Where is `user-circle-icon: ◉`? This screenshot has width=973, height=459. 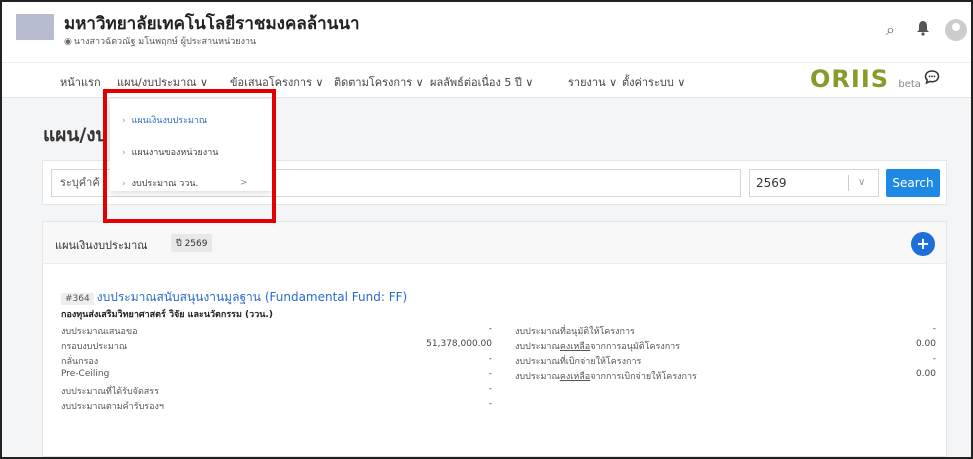
user-circle-icon: ◉ is located at coordinates (68, 42).